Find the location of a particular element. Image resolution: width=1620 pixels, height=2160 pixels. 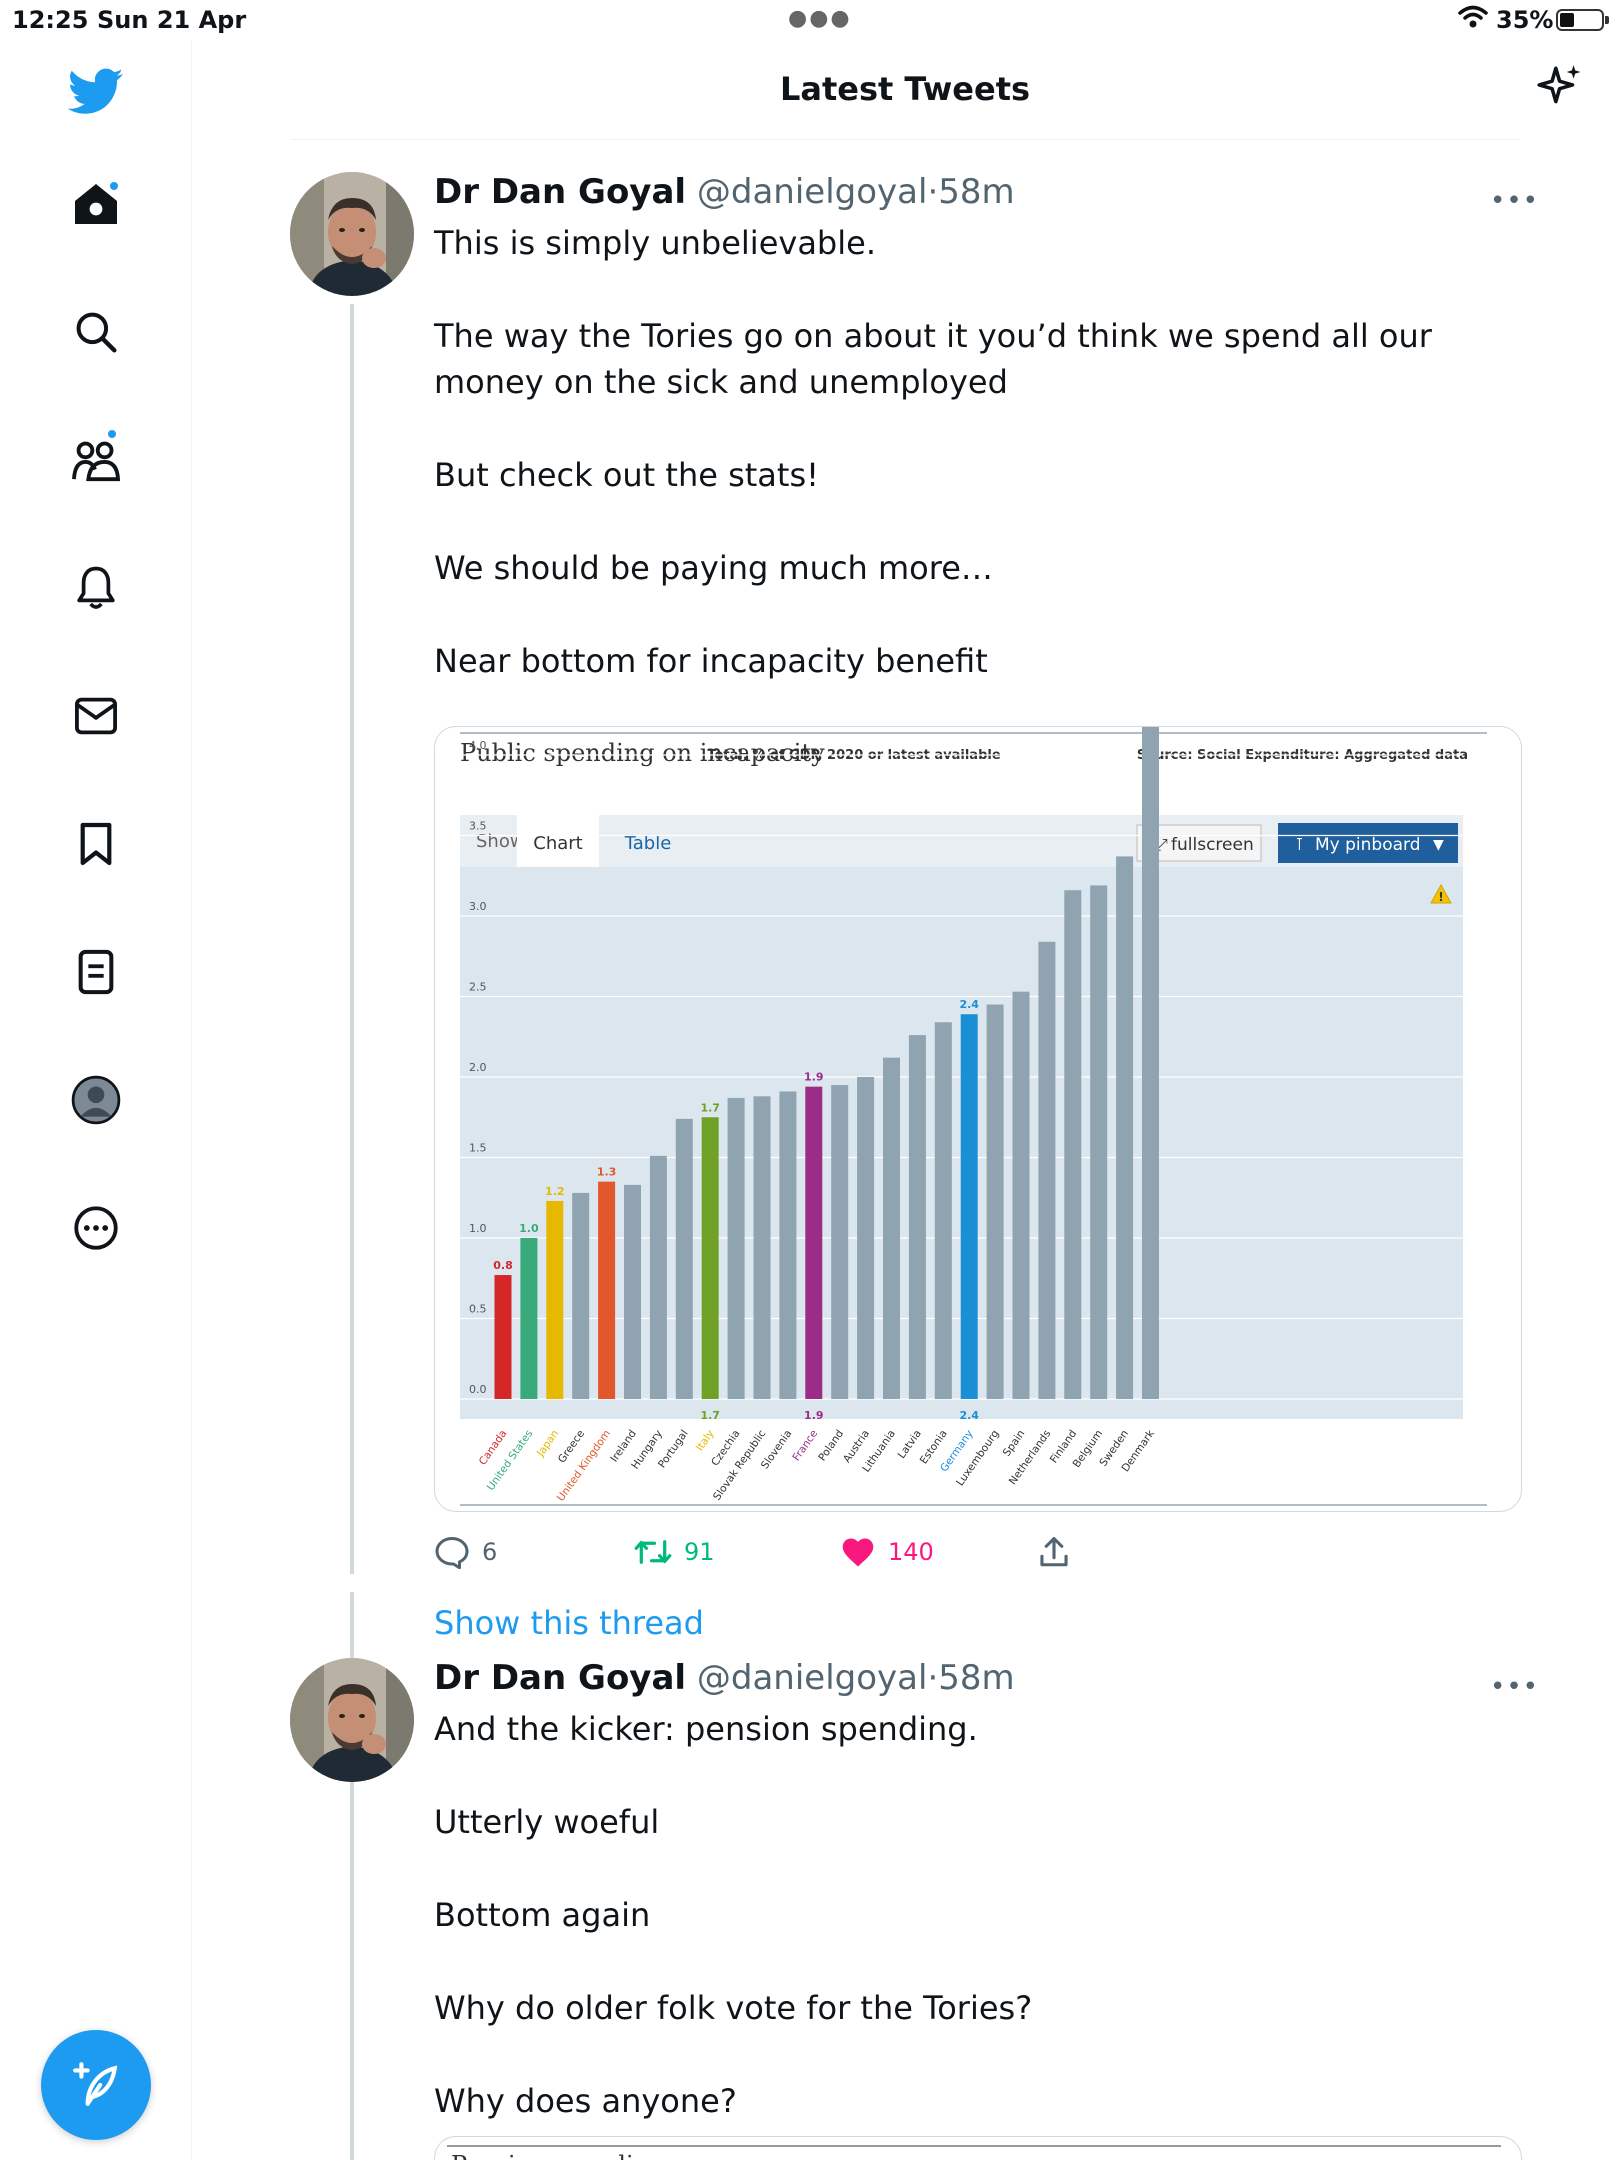

compose-tweet-button is located at coordinates (96, 2085).